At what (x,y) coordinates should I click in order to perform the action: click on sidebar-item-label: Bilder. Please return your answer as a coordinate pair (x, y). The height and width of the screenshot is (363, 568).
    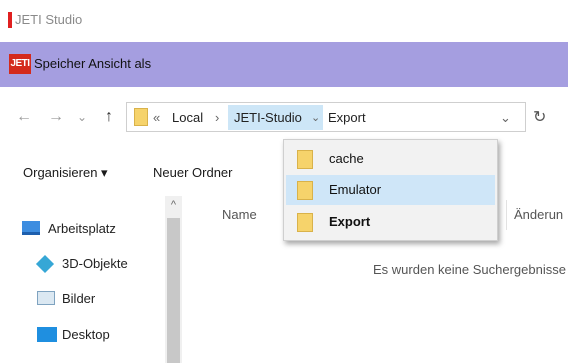
    Looking at the image, I should click on (79, 298).